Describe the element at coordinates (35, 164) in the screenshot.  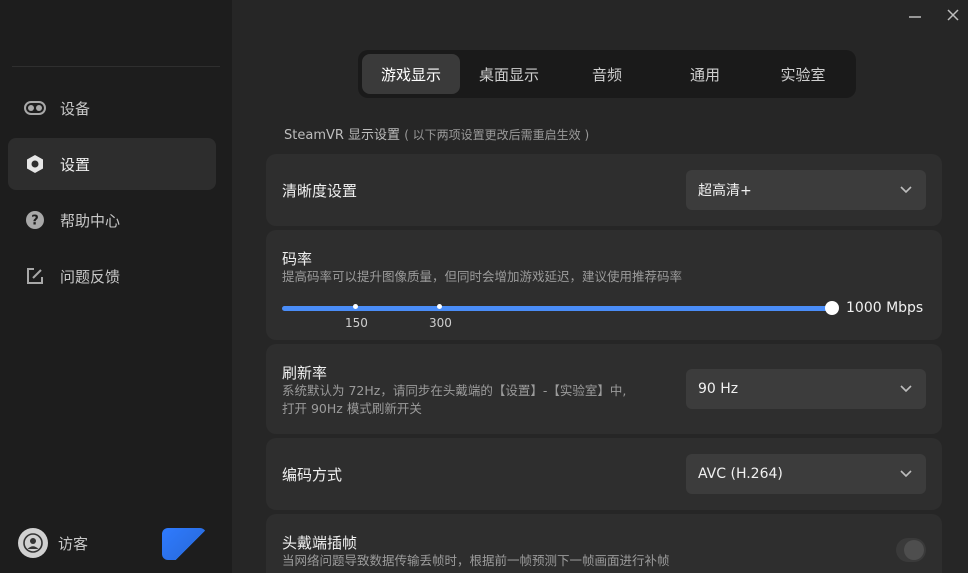
I see `settings-hexagon-icon` at that location.